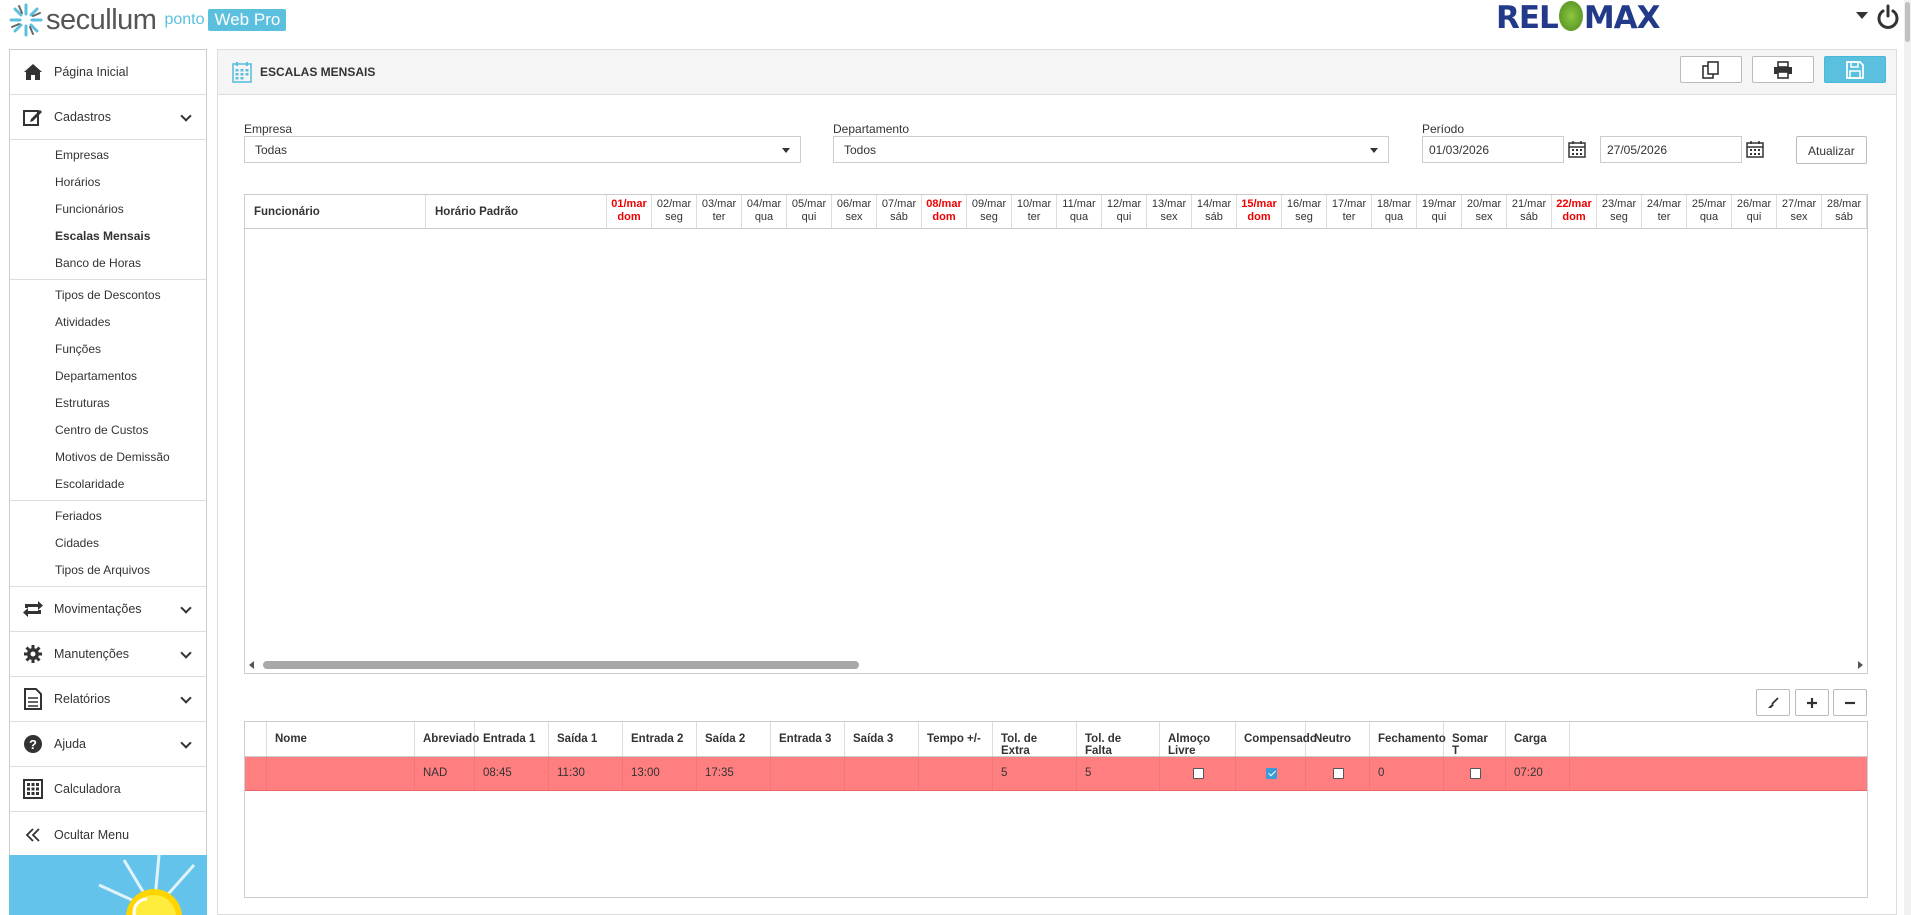 The height and width of the screenshot is (915, 1911). Describe the element at coordinates (1407, 773) in the screenshot. I see `cell-fechamento: 0` at that location.